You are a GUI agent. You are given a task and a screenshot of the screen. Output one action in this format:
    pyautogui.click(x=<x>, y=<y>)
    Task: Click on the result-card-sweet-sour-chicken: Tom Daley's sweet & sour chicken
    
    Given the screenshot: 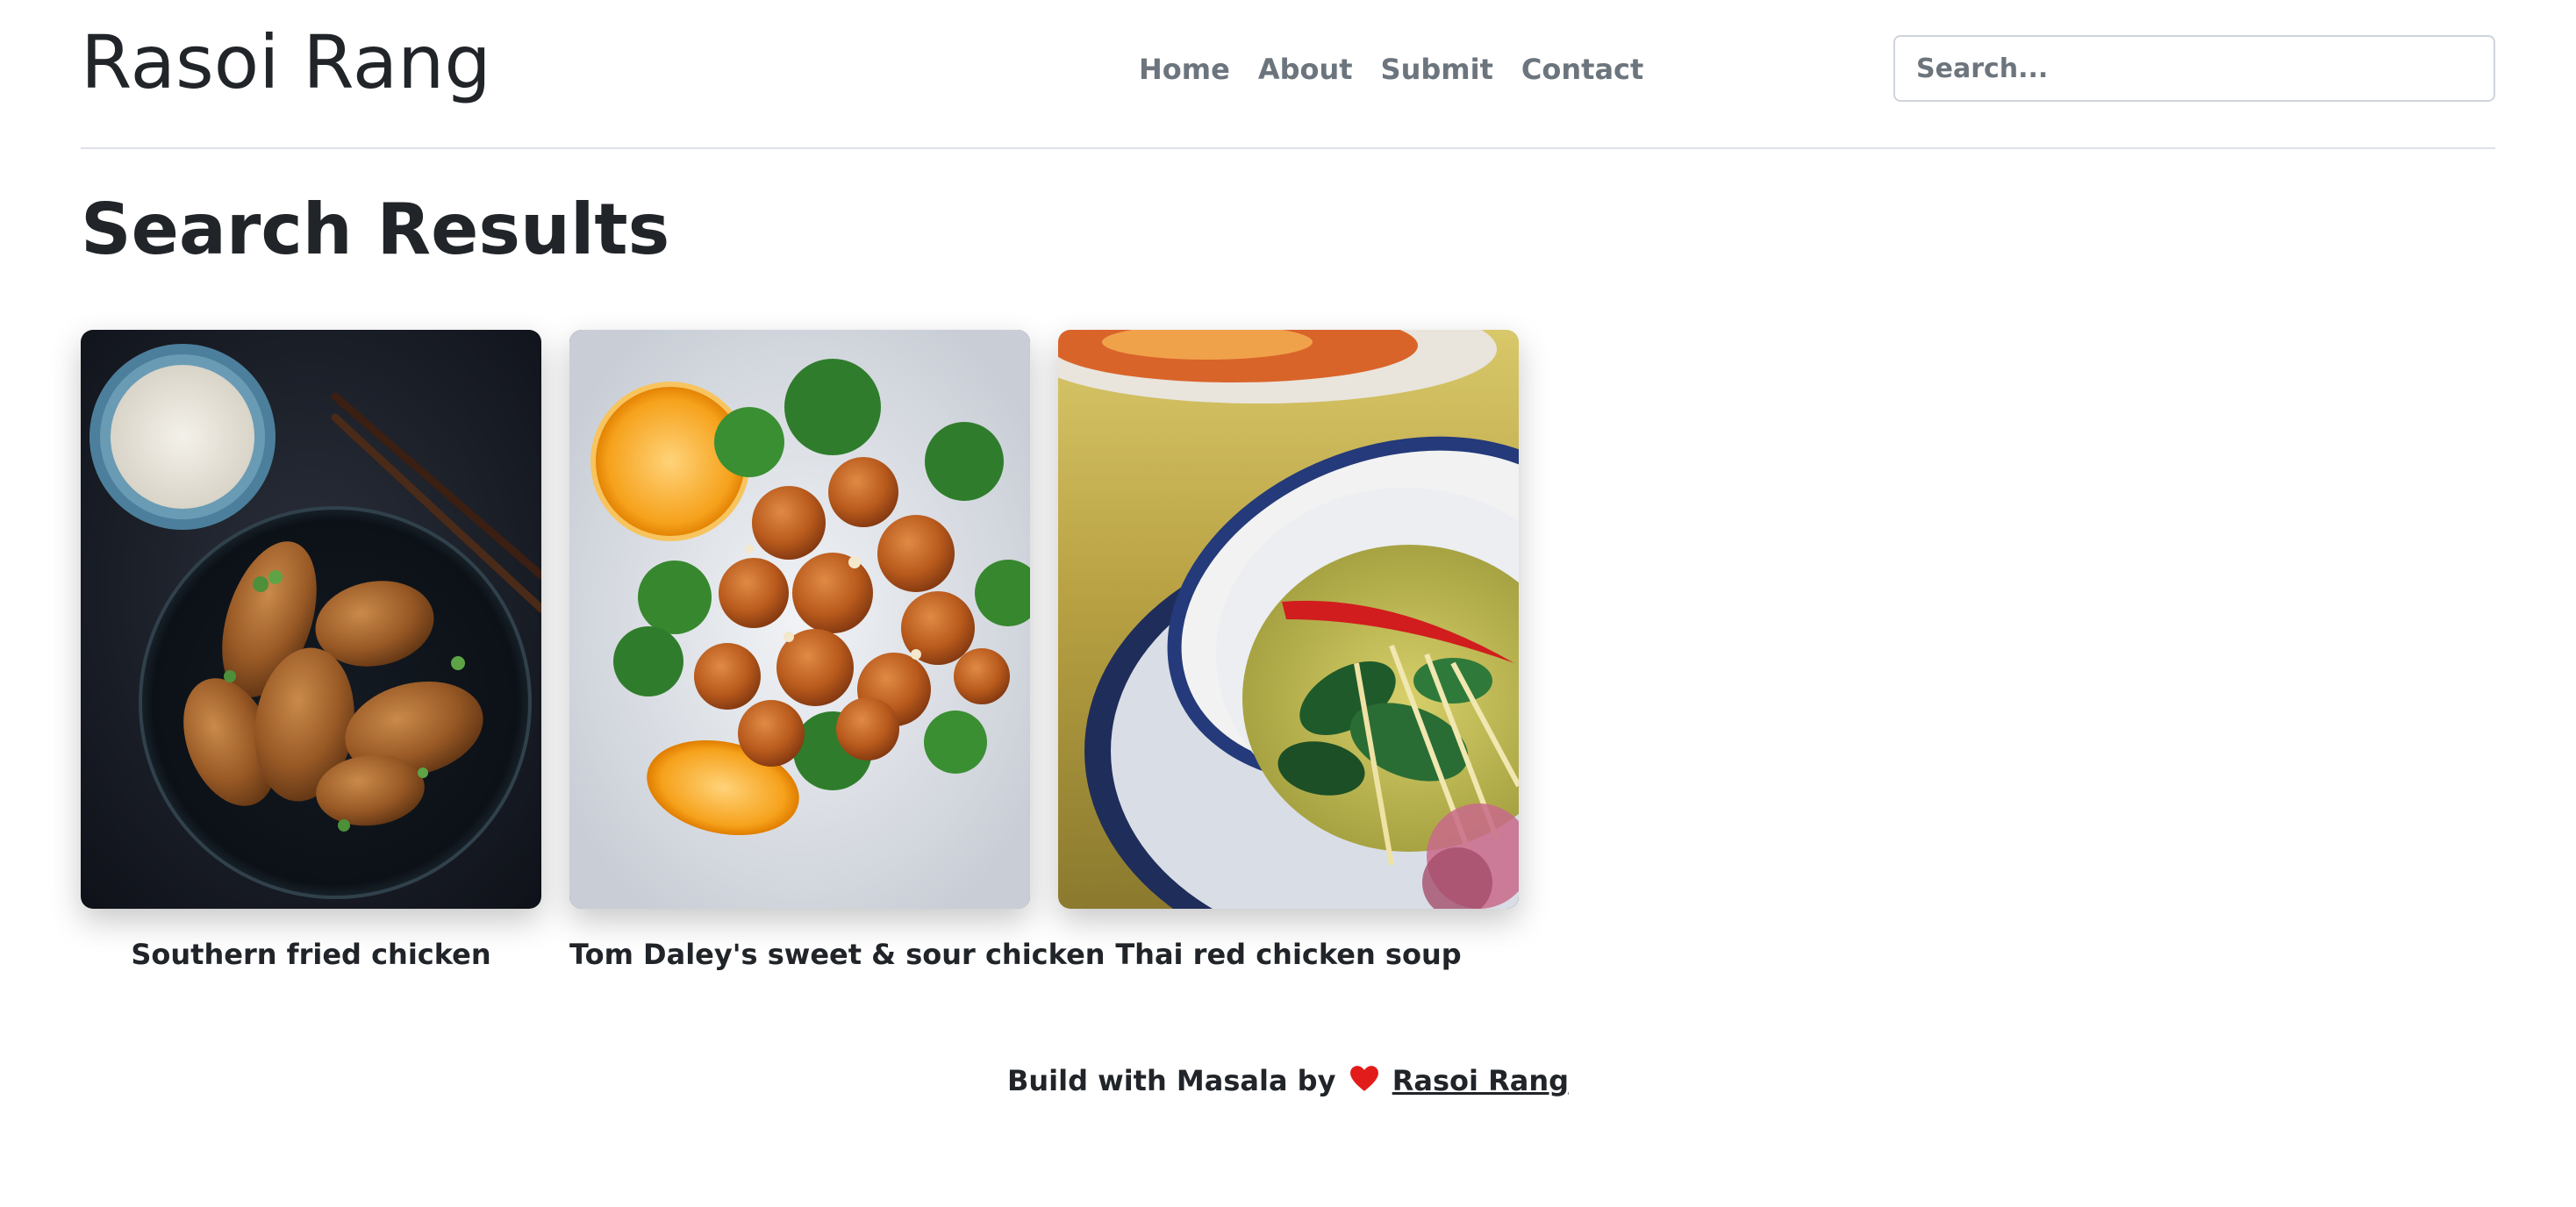 What is the action you would take?
    pyautogui.click(x=837, y=652)
    